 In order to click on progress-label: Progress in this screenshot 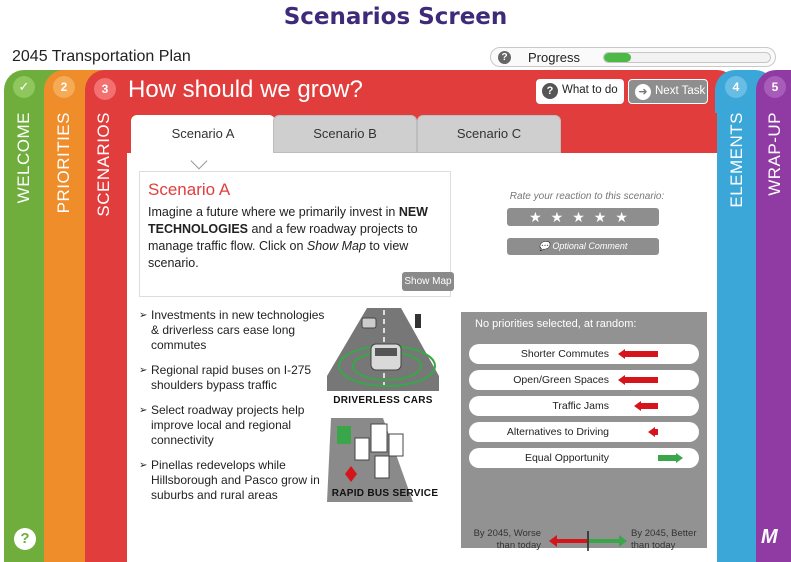, I will do `click(554, 57)`.